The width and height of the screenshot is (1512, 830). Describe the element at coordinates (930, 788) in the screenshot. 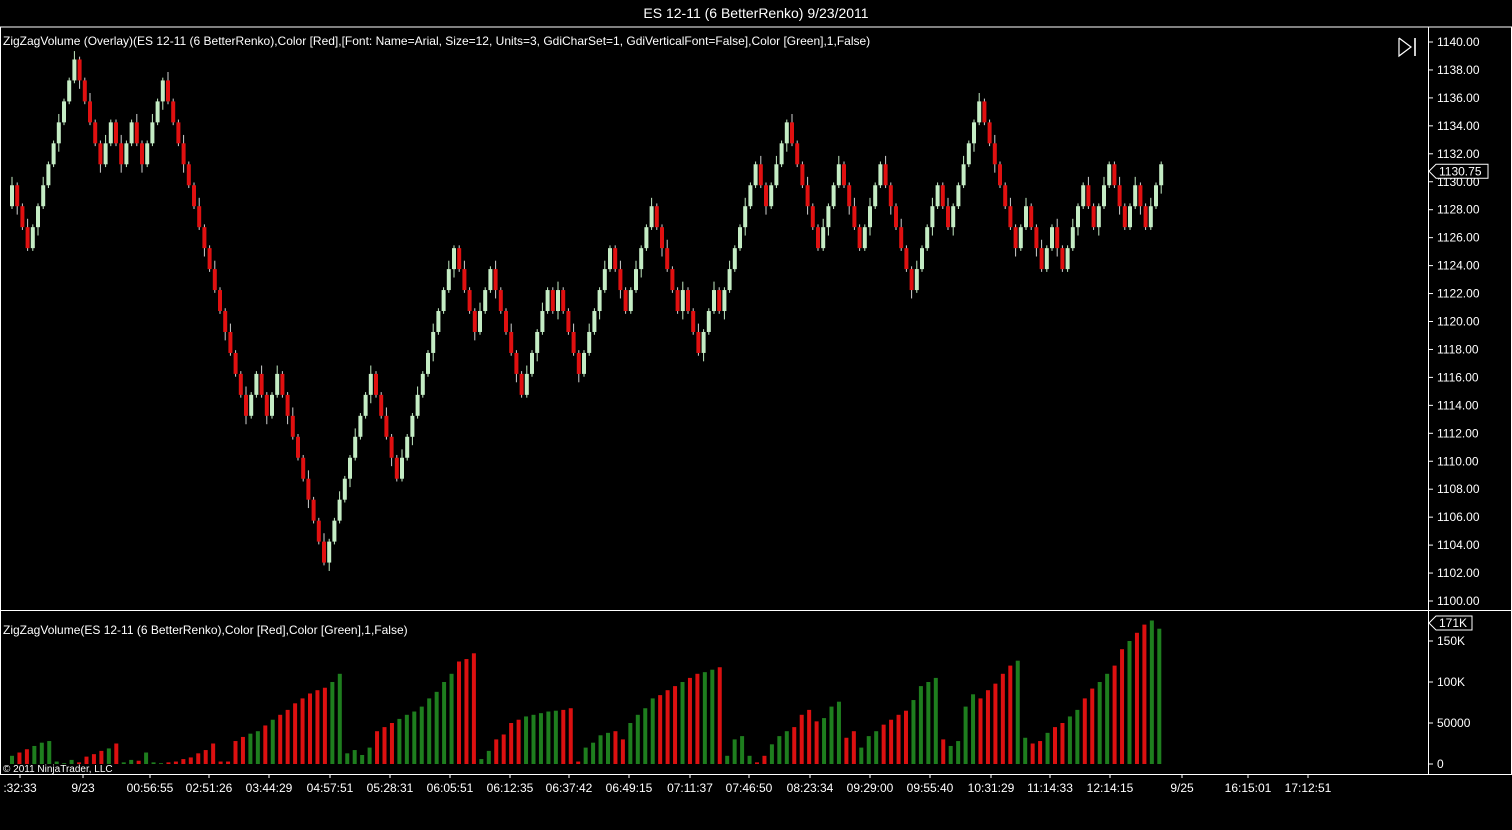

I see `time-tick-label: 09:55:40` at that location.